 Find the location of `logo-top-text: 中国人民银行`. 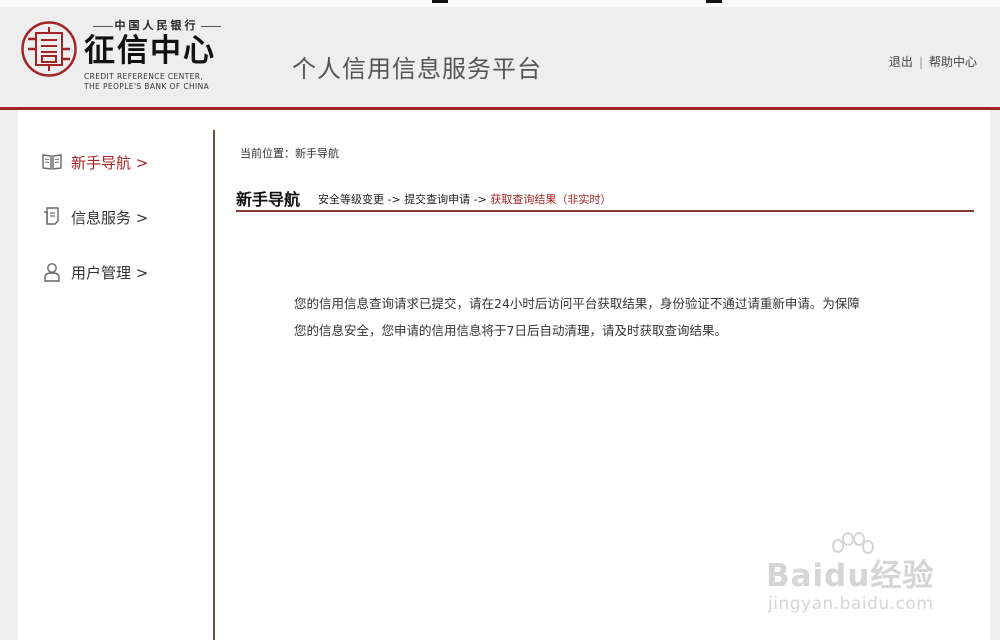

logo-top-text: 中国人民银行 is located at coordinates (156, 25).